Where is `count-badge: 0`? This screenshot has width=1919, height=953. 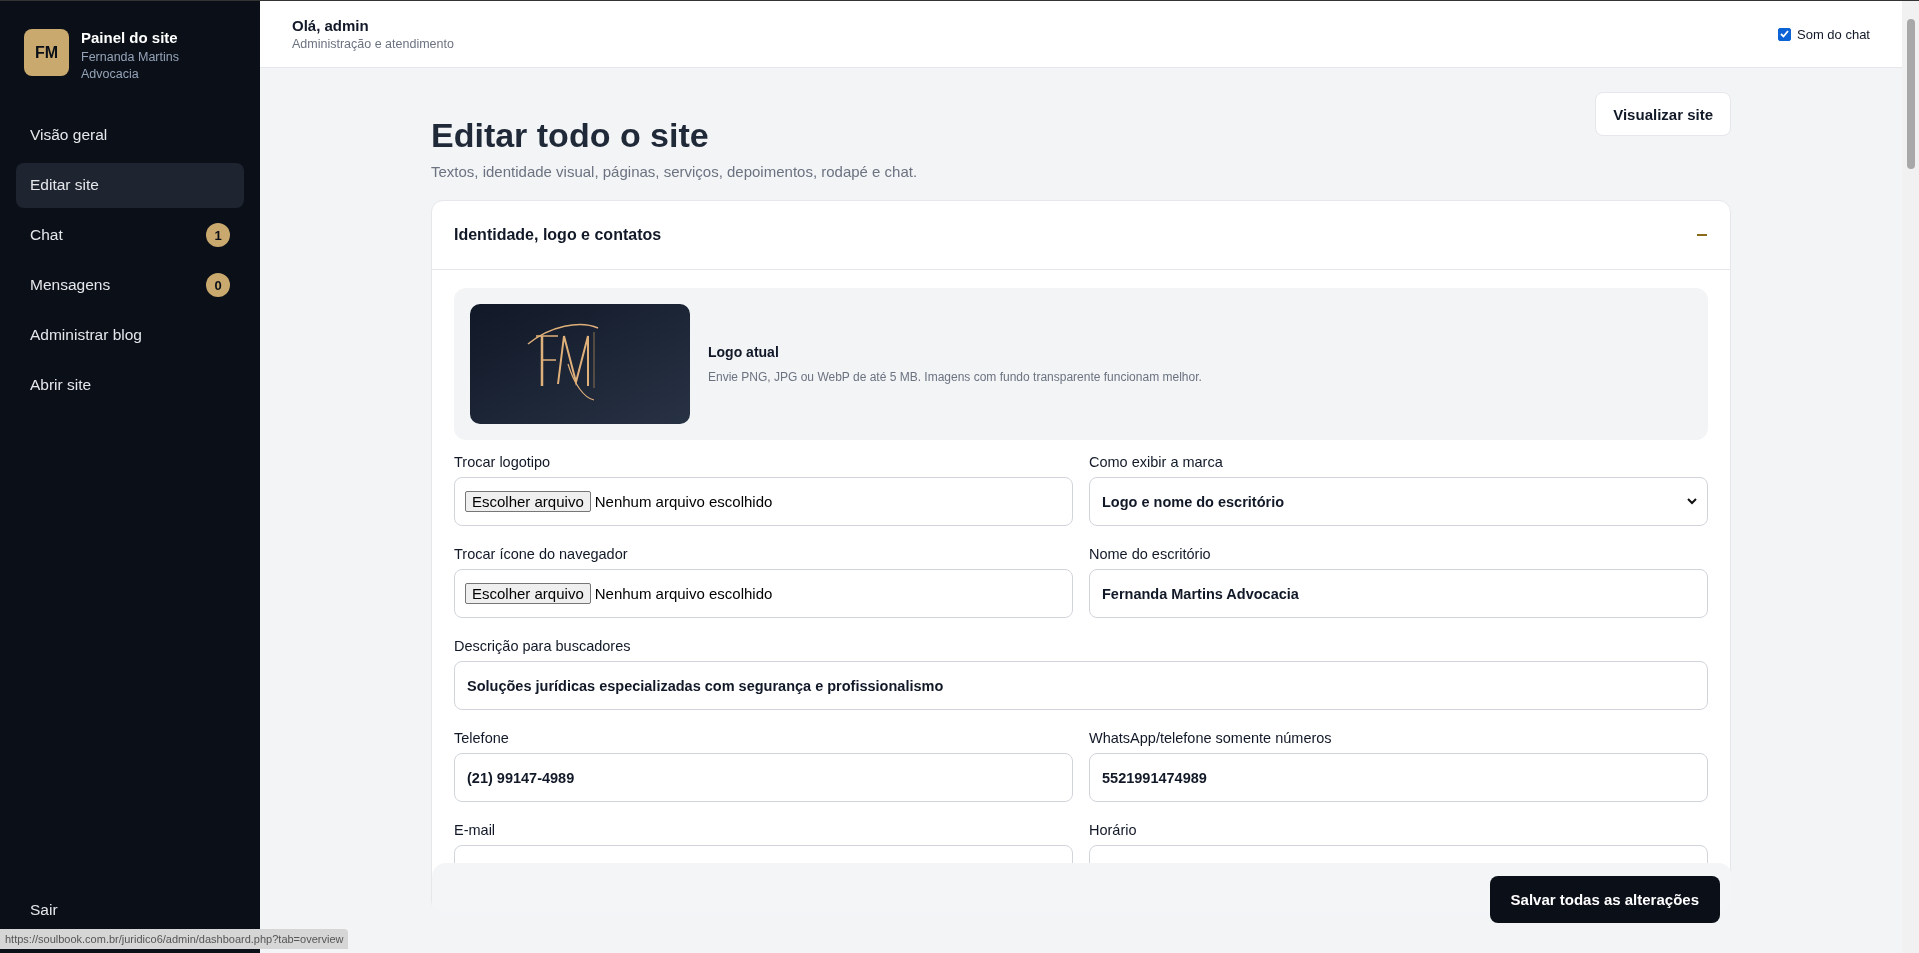 count-badge: 0 is located at coordinates (218, 285).